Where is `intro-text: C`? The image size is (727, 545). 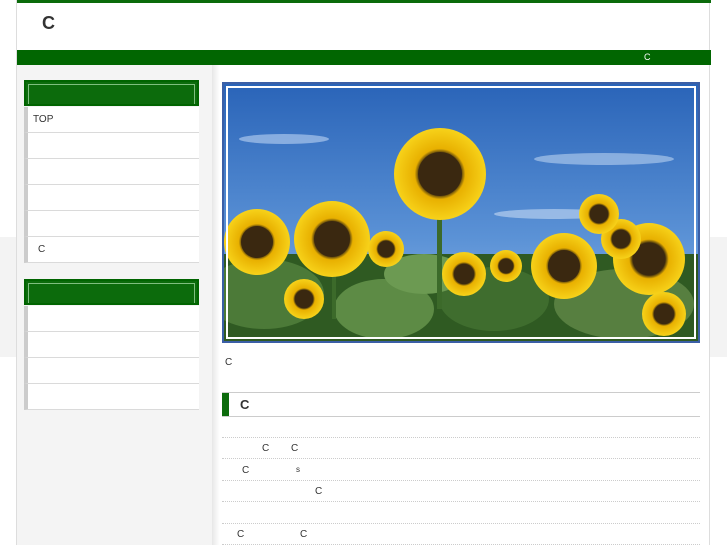
intro-text: C is located at coordinates (229, 362).